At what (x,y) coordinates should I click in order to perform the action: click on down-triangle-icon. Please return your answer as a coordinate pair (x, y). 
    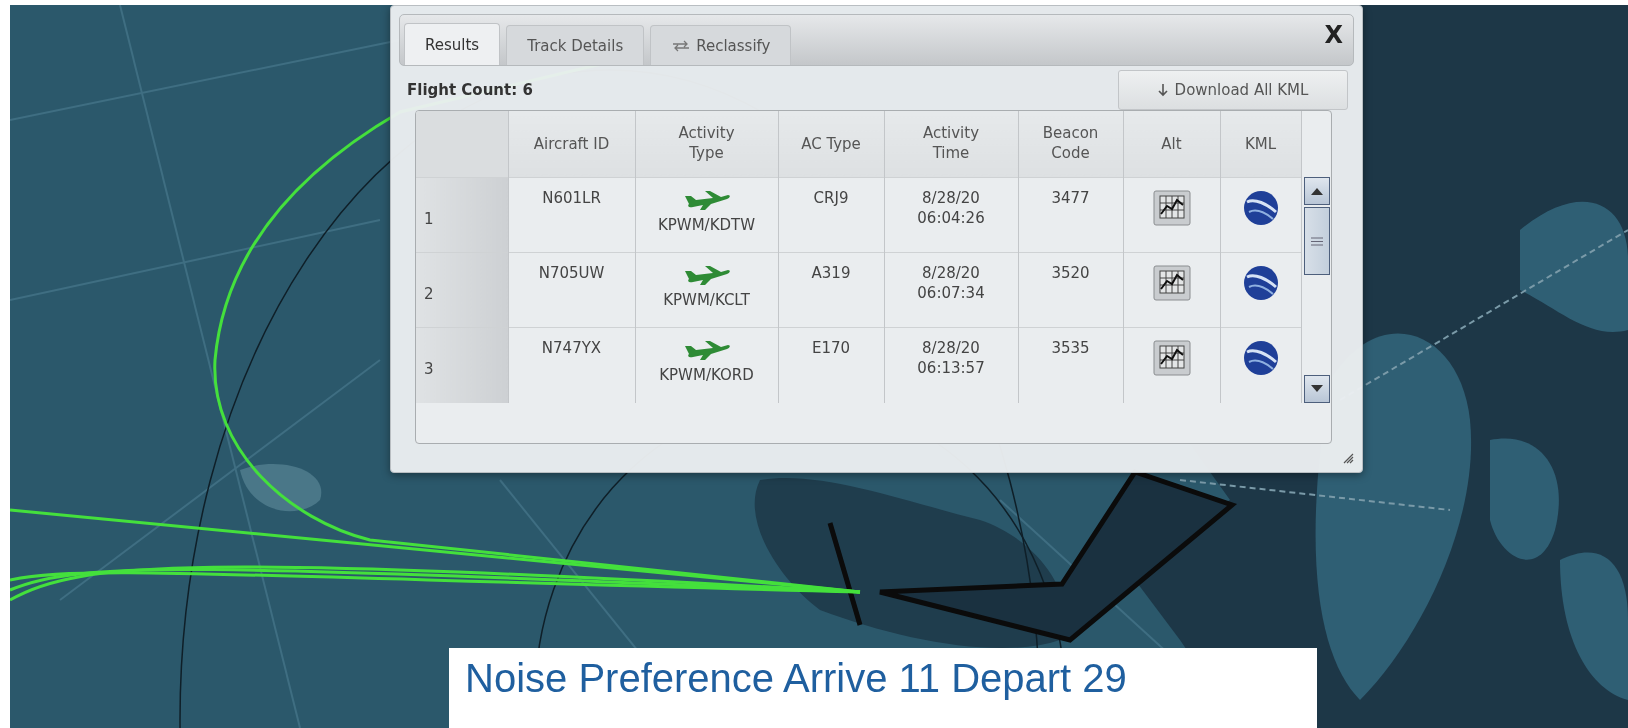
    Looking at the image, I should click on (1316, 389).